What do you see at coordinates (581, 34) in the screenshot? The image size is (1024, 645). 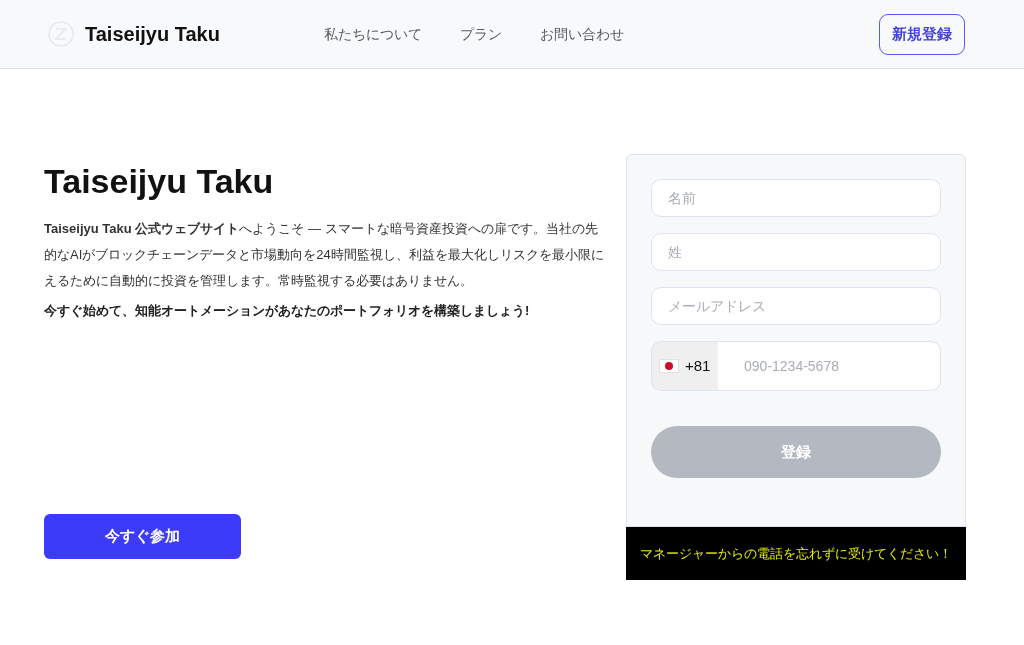 I see `nav-link: お問い合わせ` at bounding box center [581, 34].